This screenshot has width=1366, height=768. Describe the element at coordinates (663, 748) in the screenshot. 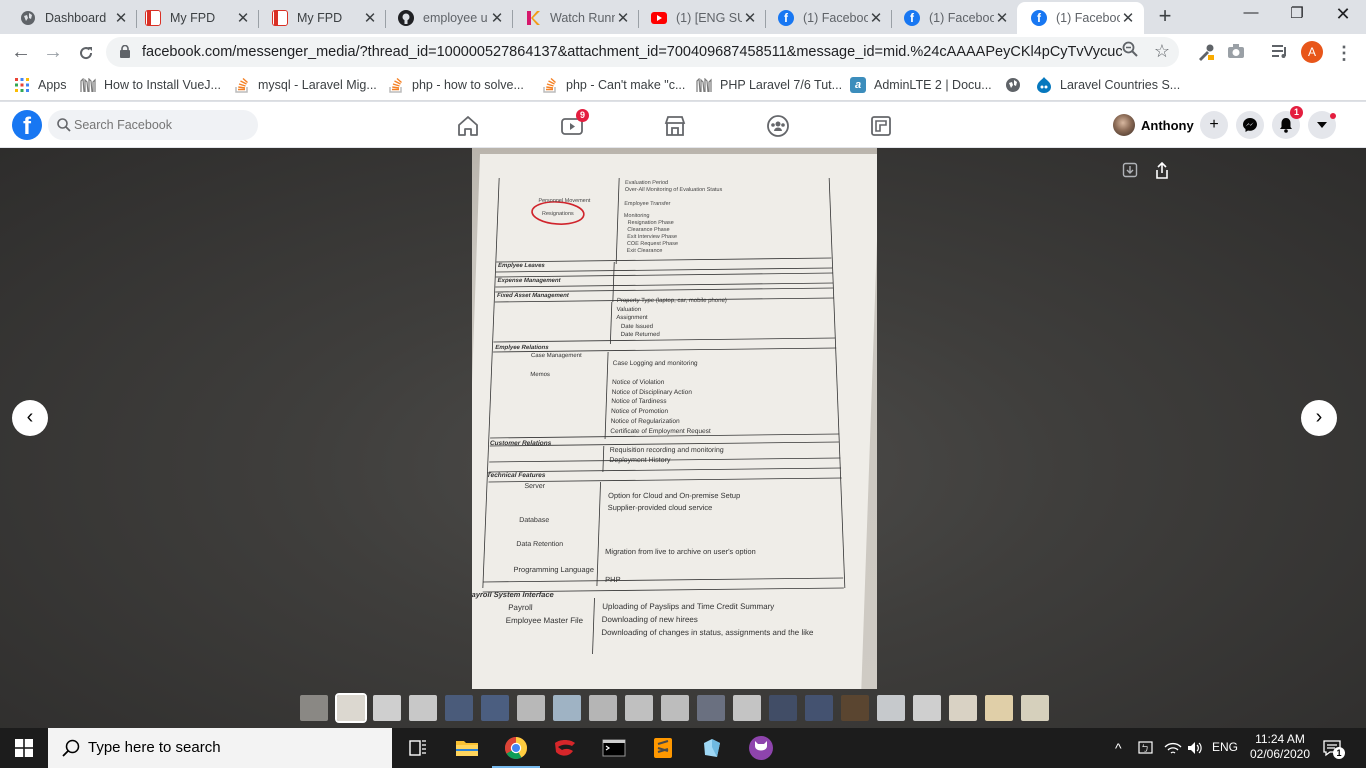

I see `sublime-text-button` at that location.